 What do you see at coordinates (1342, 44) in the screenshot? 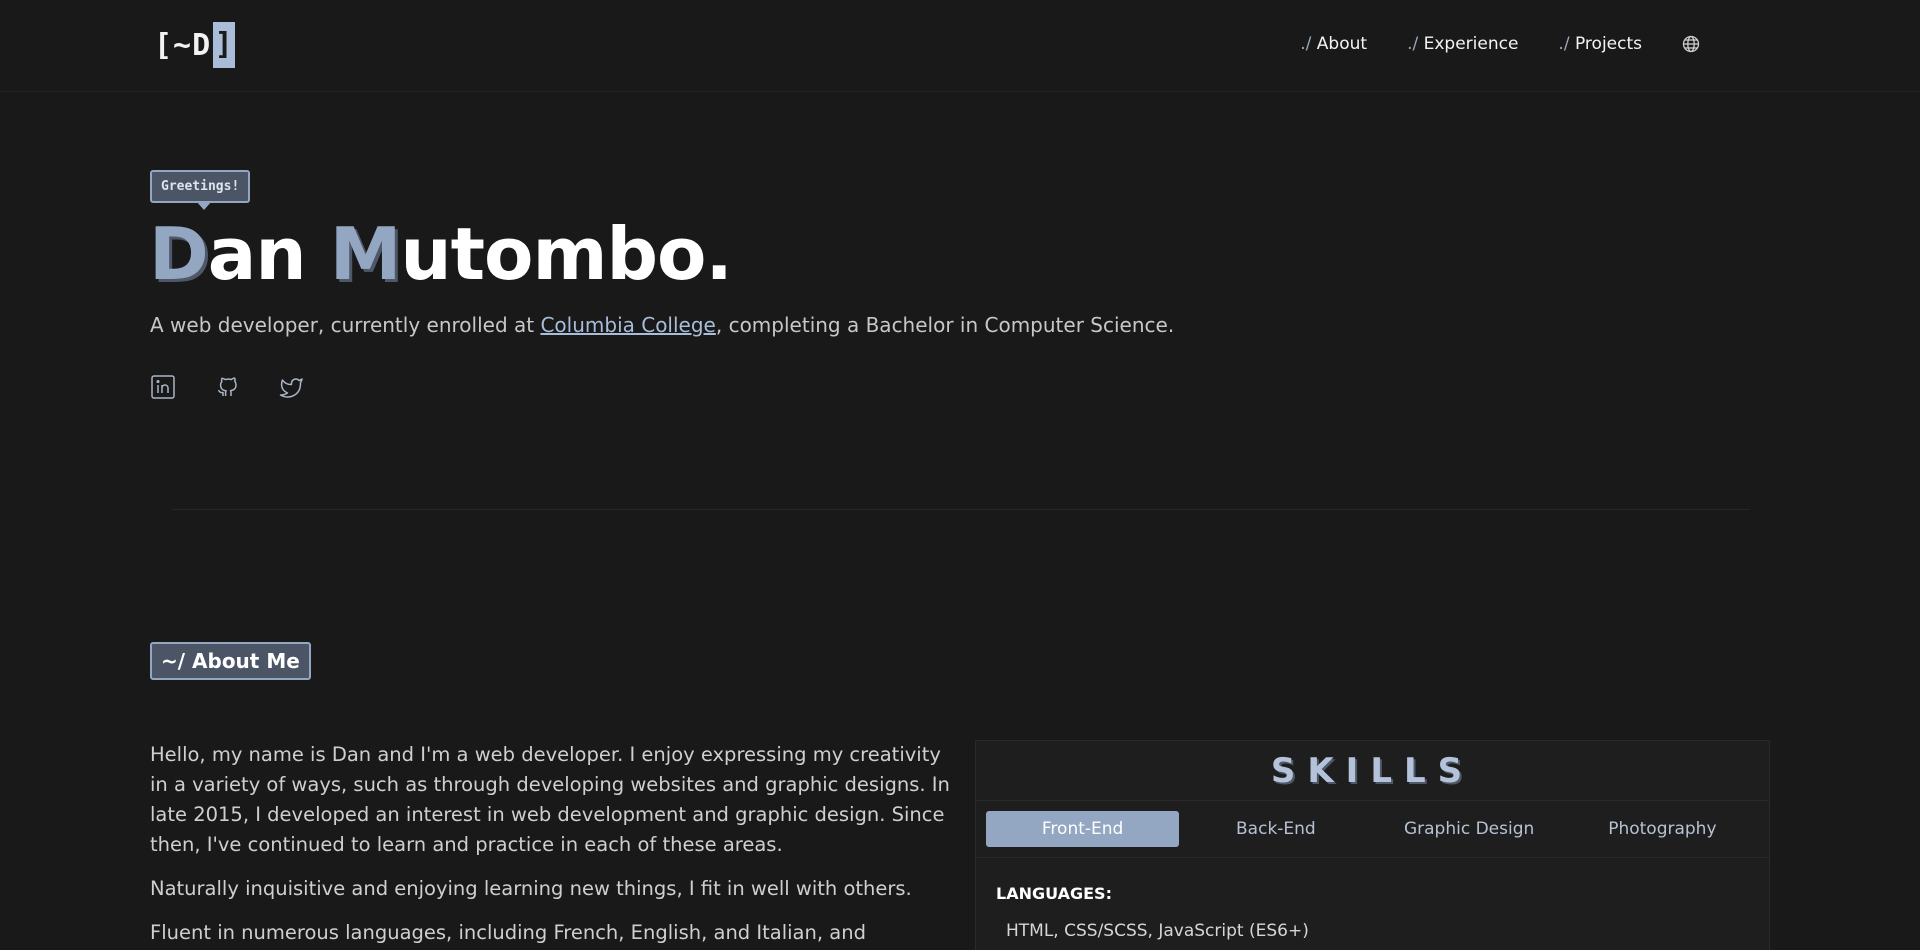
I see `nav-label: About` at bounding box center [1342, 44].